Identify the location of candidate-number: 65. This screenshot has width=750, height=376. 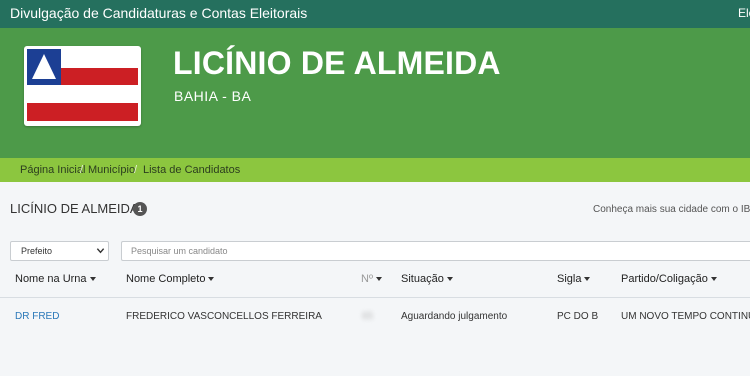
(368, 316).